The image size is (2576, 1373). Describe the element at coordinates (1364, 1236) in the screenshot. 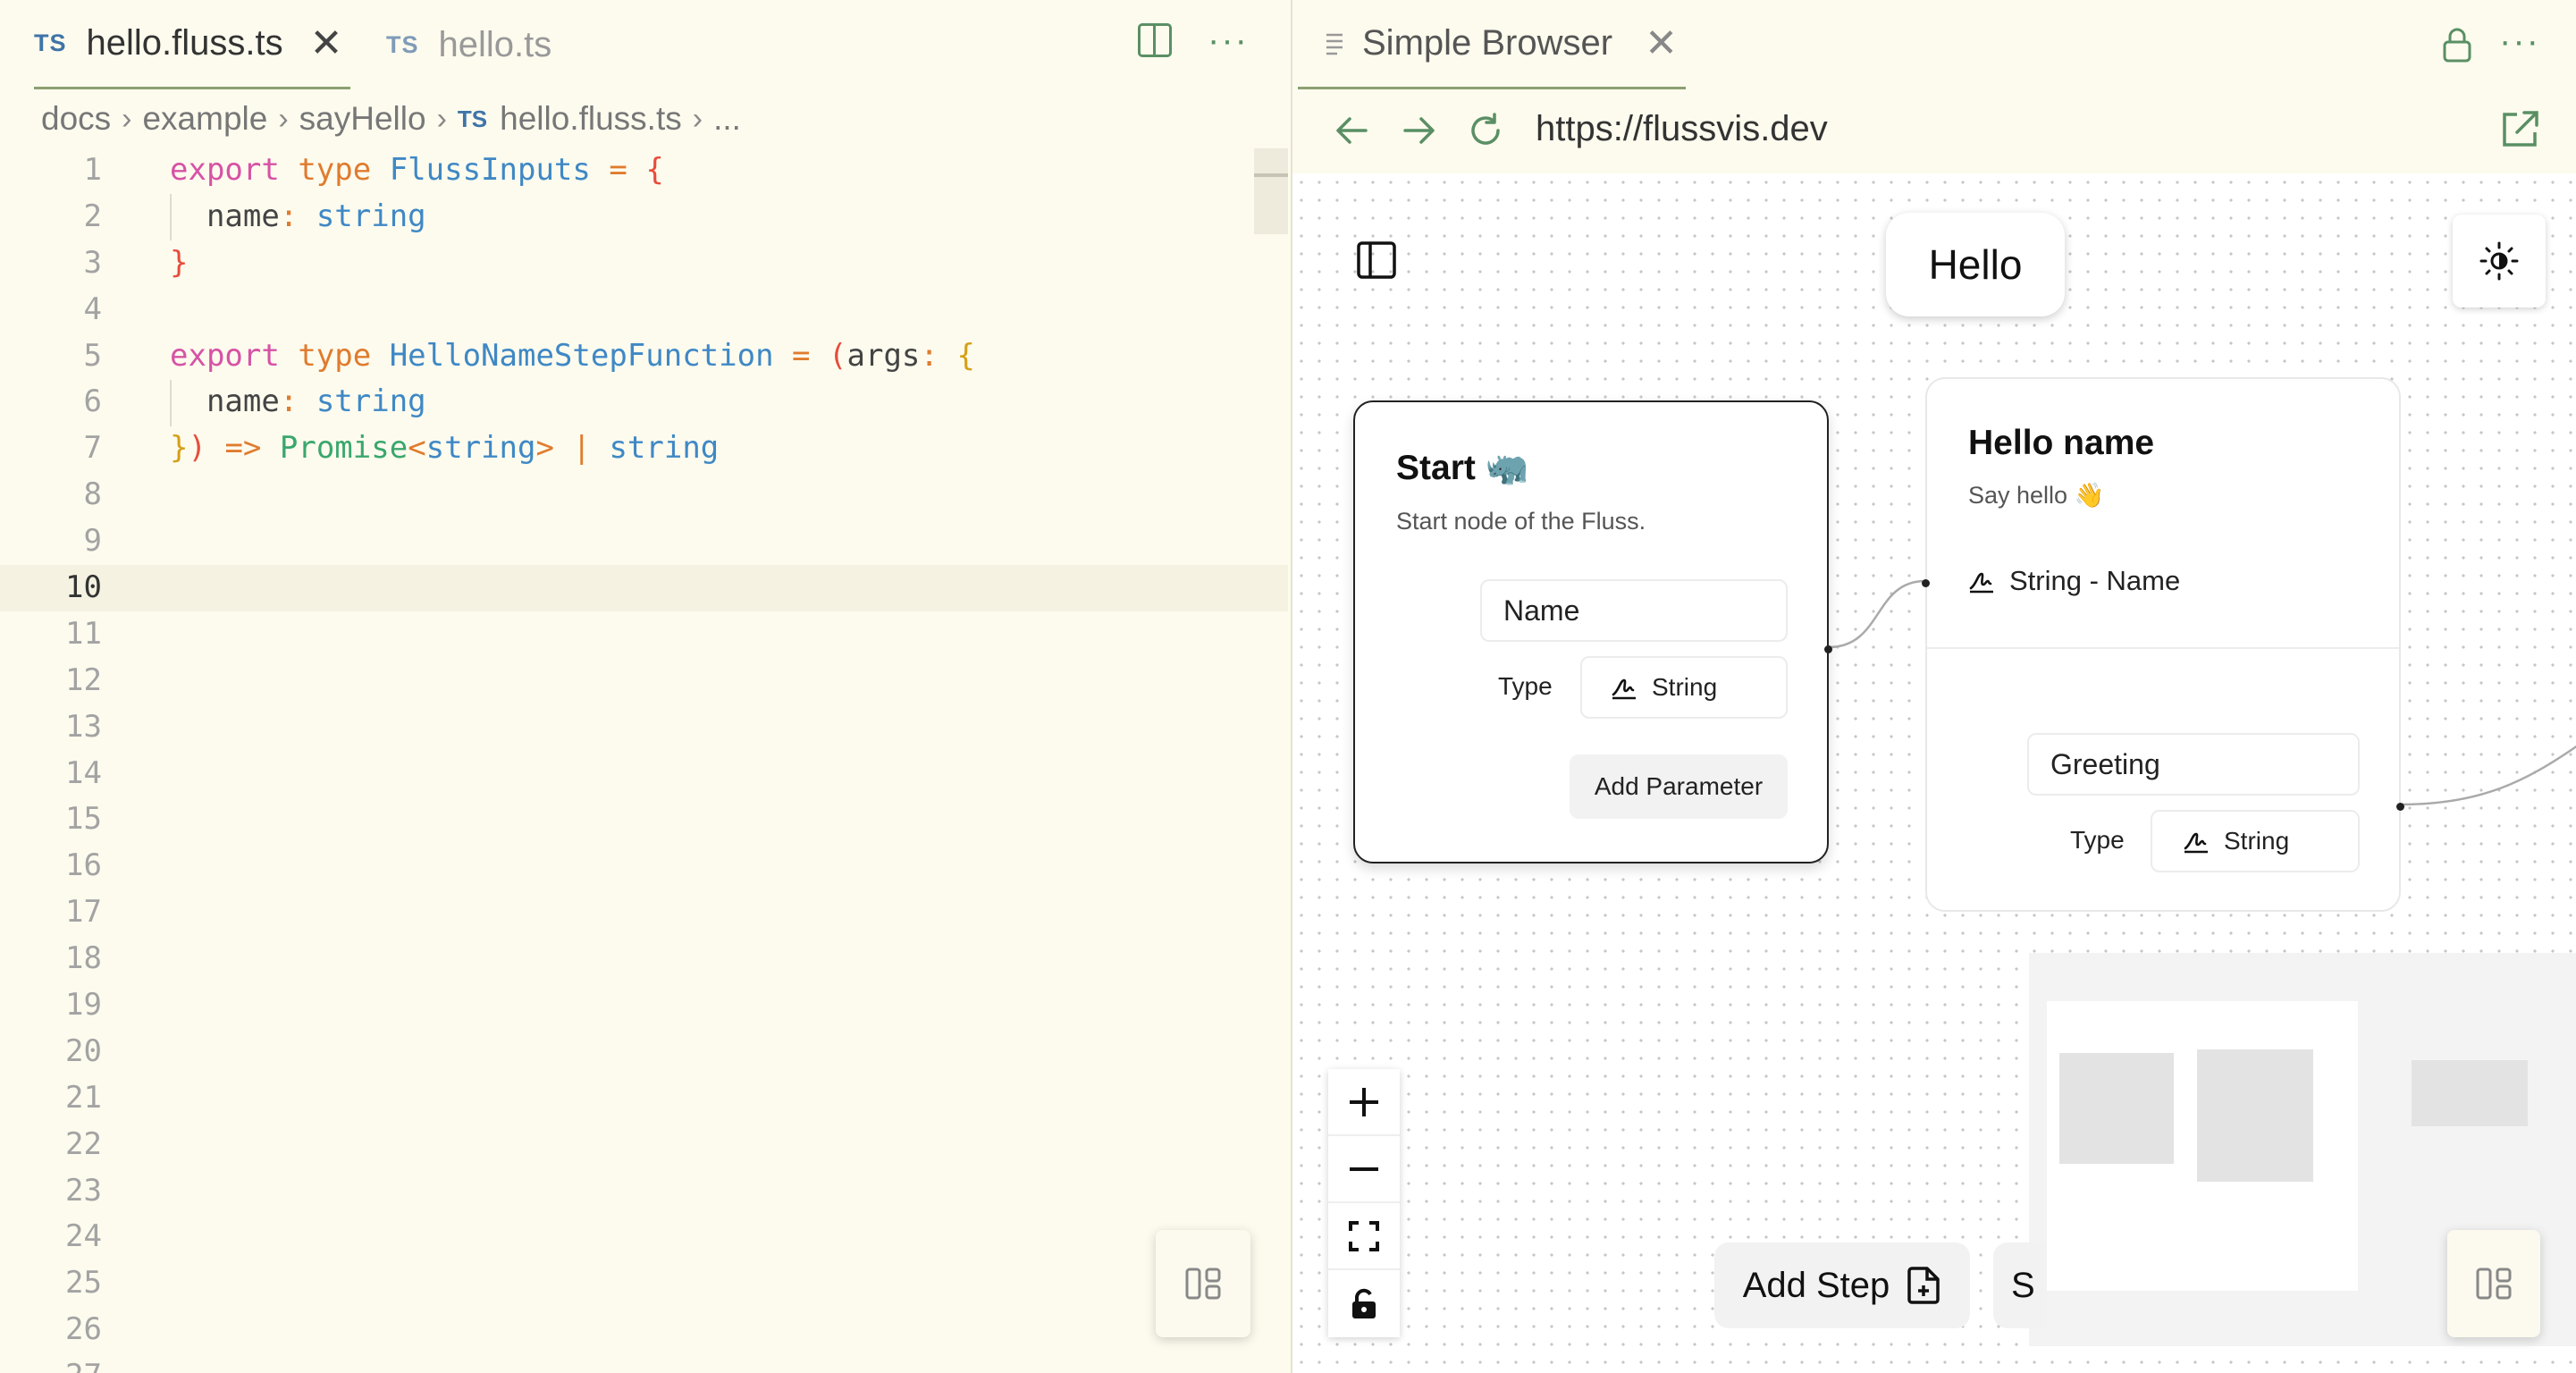

I see `fit-view-button` at that location.